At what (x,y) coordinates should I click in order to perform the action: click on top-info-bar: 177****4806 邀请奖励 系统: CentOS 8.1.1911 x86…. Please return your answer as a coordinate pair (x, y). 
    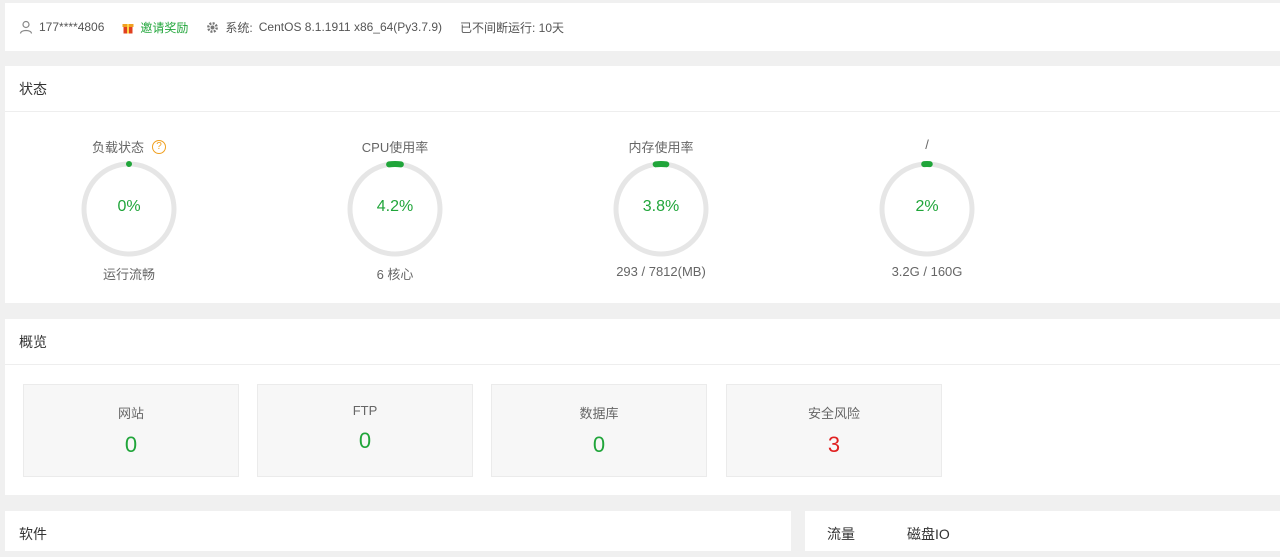
    Looking at the image, I should click on (642, 27).